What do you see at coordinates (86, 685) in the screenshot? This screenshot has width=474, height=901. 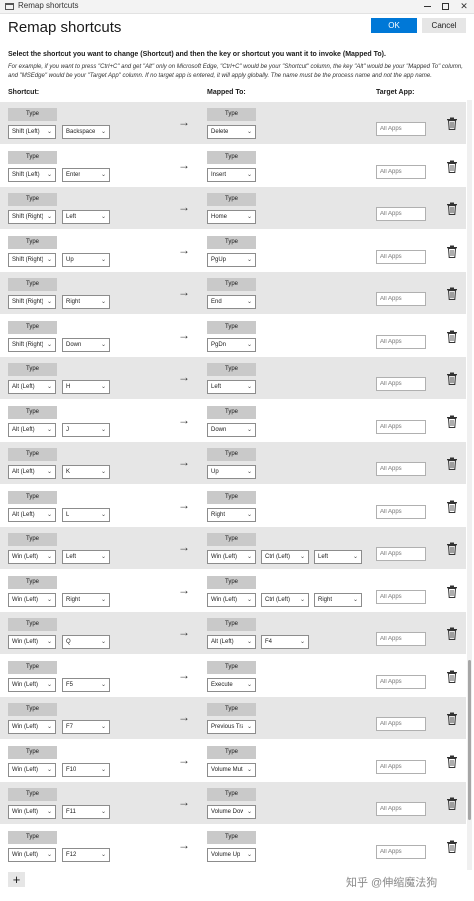 I see `shortcut-key-dropdown: F5 ⌄` at bounding box center [86, 685].